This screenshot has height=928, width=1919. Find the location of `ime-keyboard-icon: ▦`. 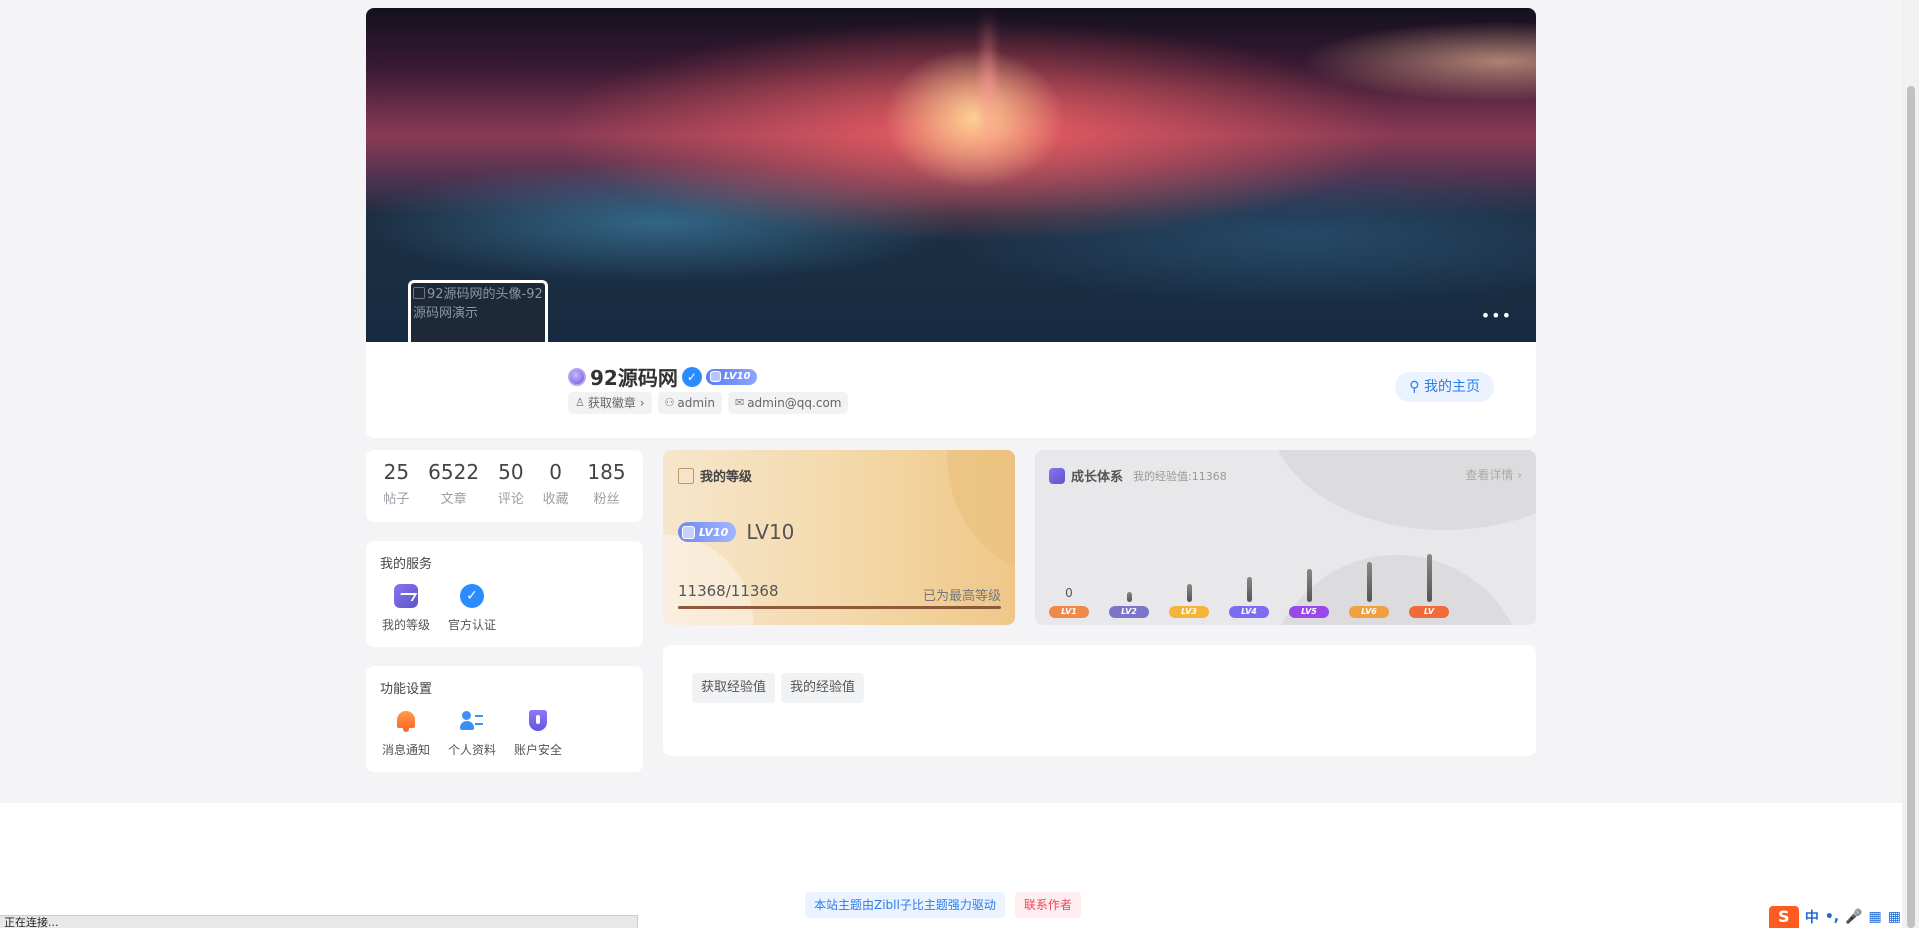

ime-keyboard-icon: ▦ is located at coordinates (1875, 917).